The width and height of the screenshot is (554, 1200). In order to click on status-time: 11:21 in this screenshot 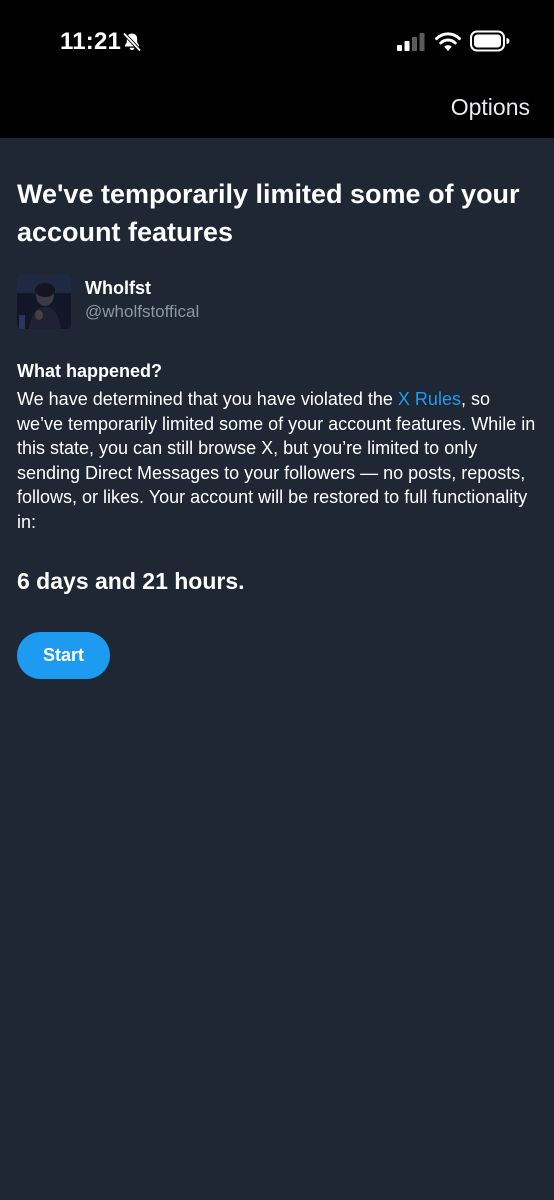, I will do `click(91, 41)`.